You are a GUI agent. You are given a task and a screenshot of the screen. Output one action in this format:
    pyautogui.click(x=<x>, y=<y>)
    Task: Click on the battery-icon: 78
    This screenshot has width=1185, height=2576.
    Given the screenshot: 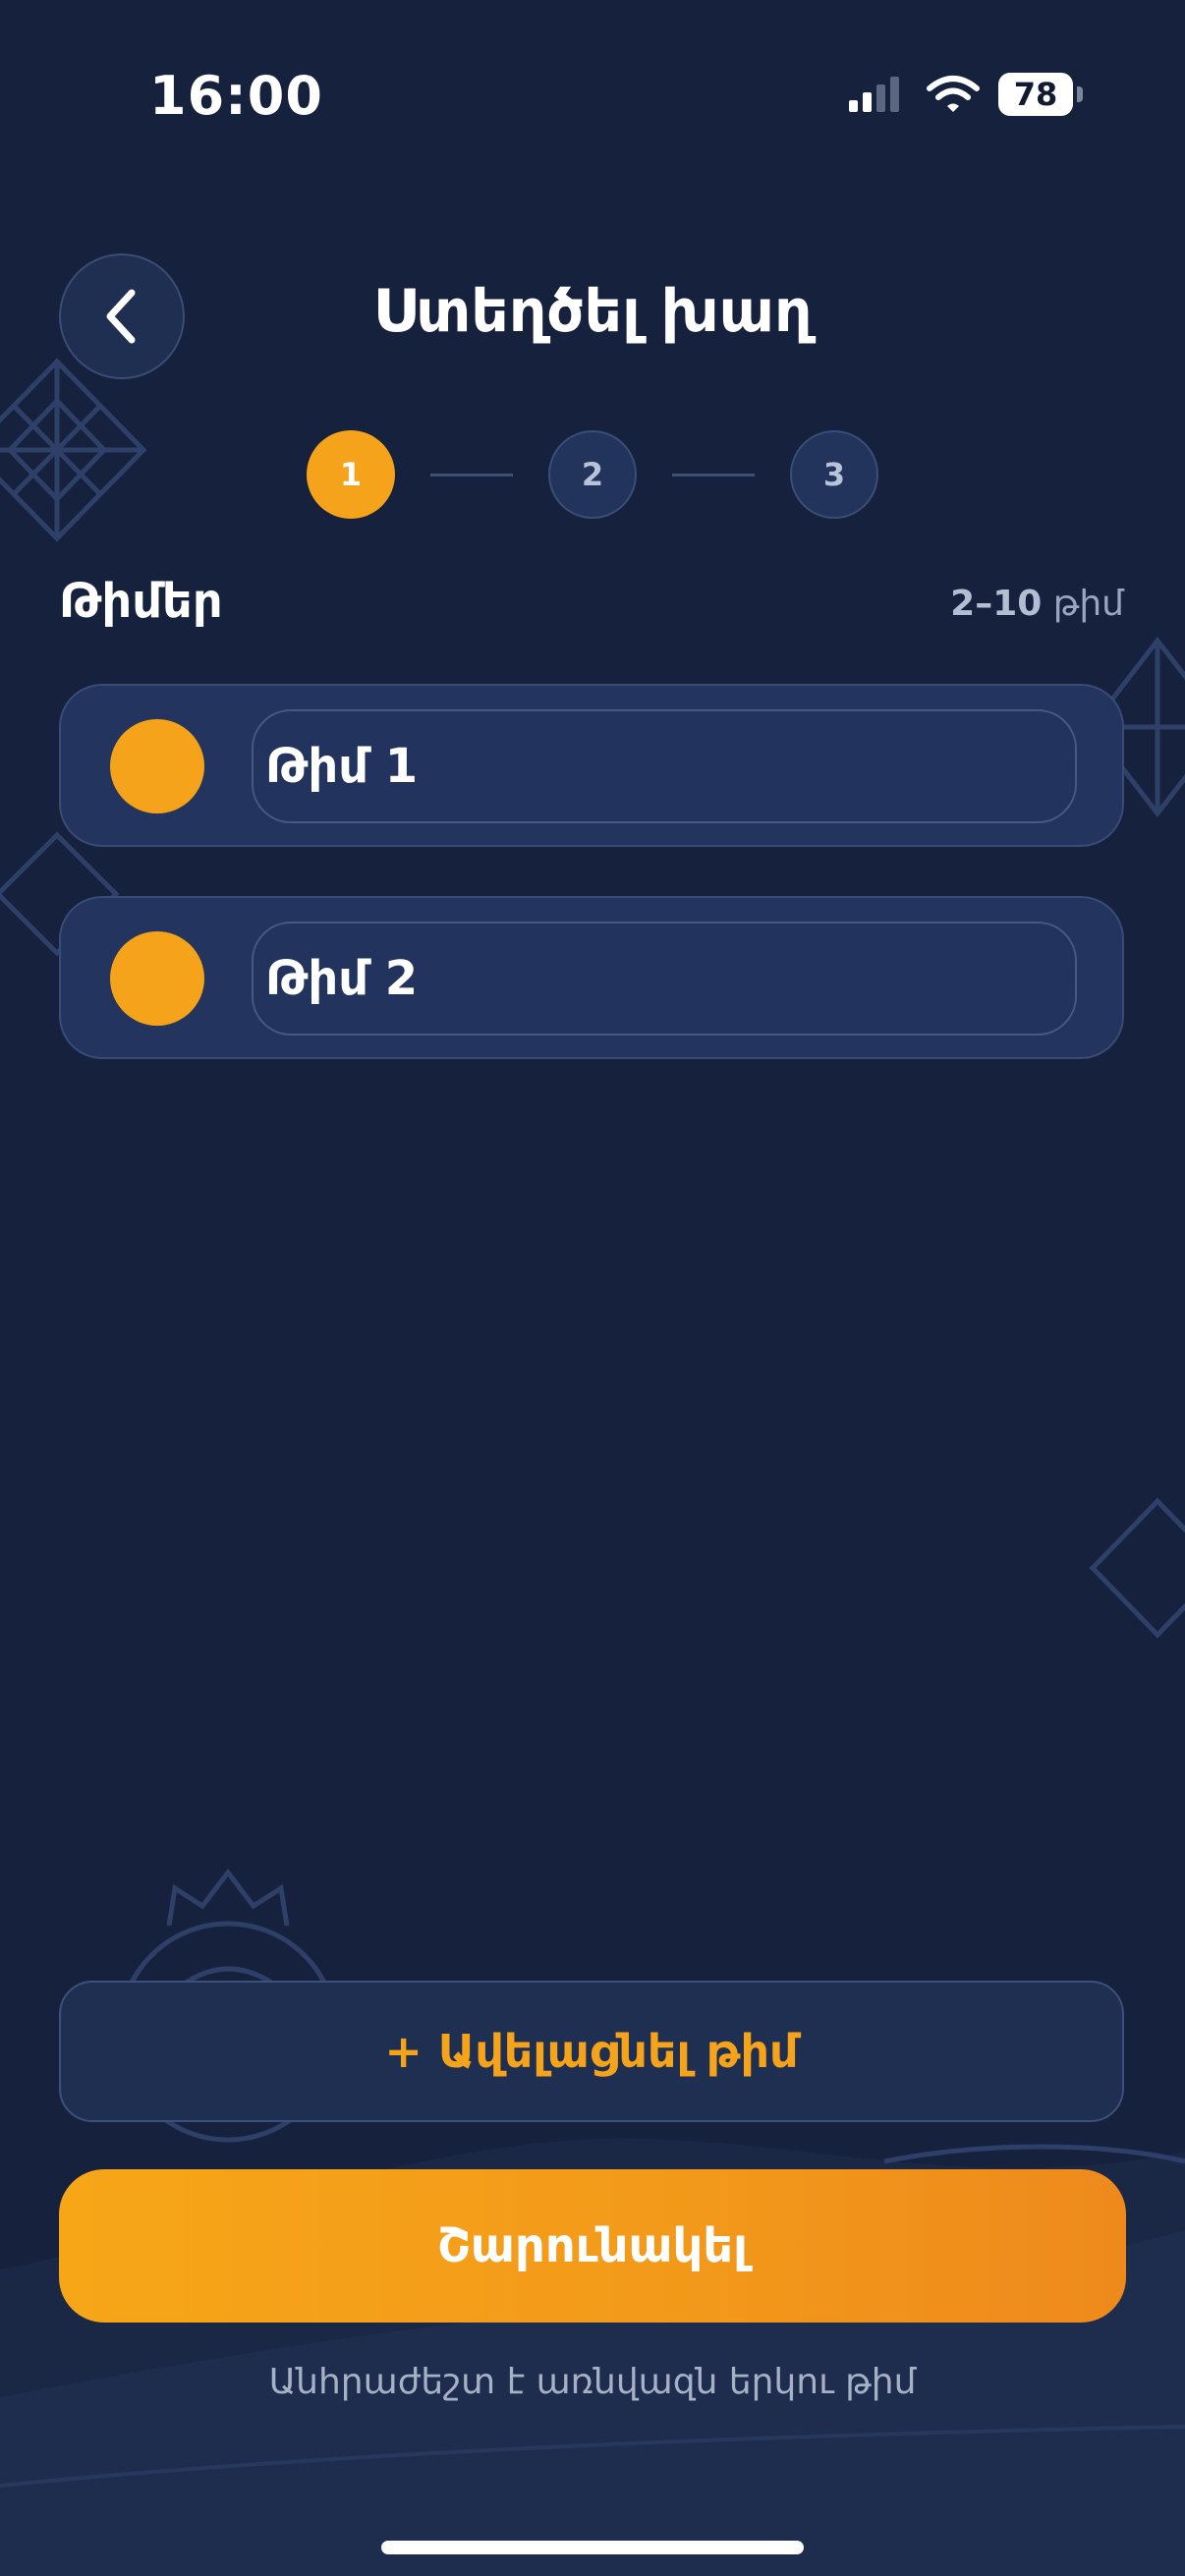 What is the action you would take?
    pyautogui.click(x=1041, y=94)
    